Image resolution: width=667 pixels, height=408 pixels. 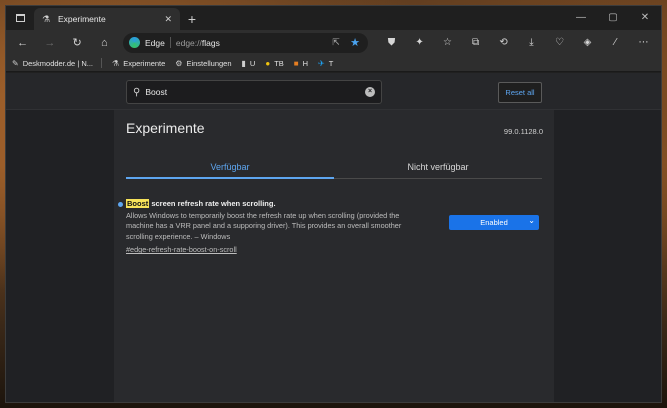 What do you see at coordinates (333, 18) in the screenshot?
I see `tab-strip: ⚗ Experimente ✕ + — ▢ ✕` at bounding box center [333, 18].